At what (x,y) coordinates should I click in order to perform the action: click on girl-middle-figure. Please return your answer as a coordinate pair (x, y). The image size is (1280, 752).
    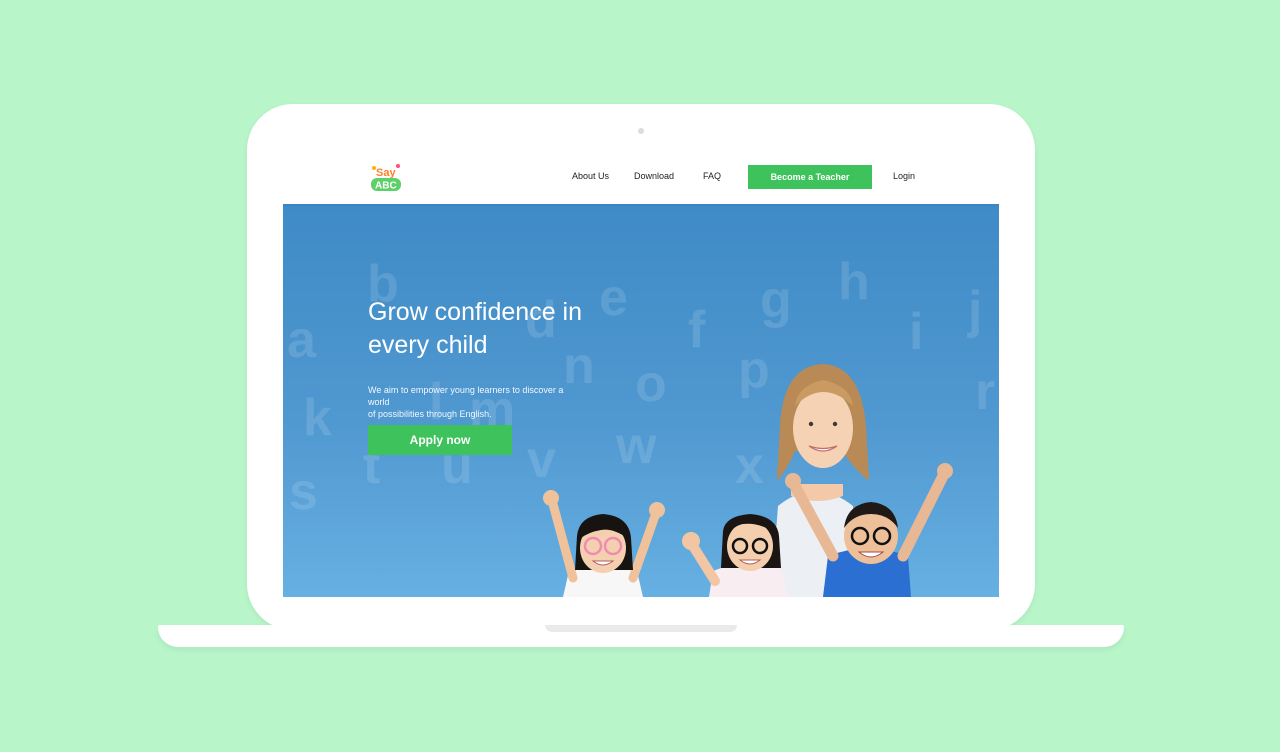
    Looking at the image, I should click on (734, 555).